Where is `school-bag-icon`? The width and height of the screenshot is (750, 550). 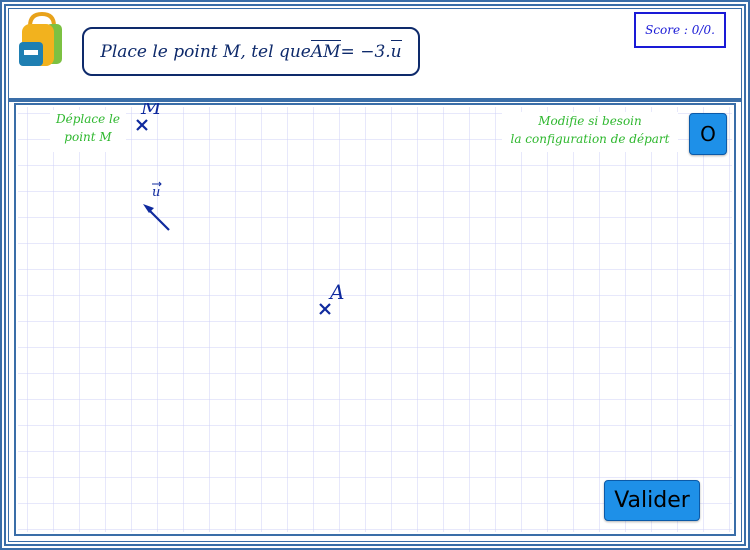 school-bag-icon is located at coordinates (40, 39).